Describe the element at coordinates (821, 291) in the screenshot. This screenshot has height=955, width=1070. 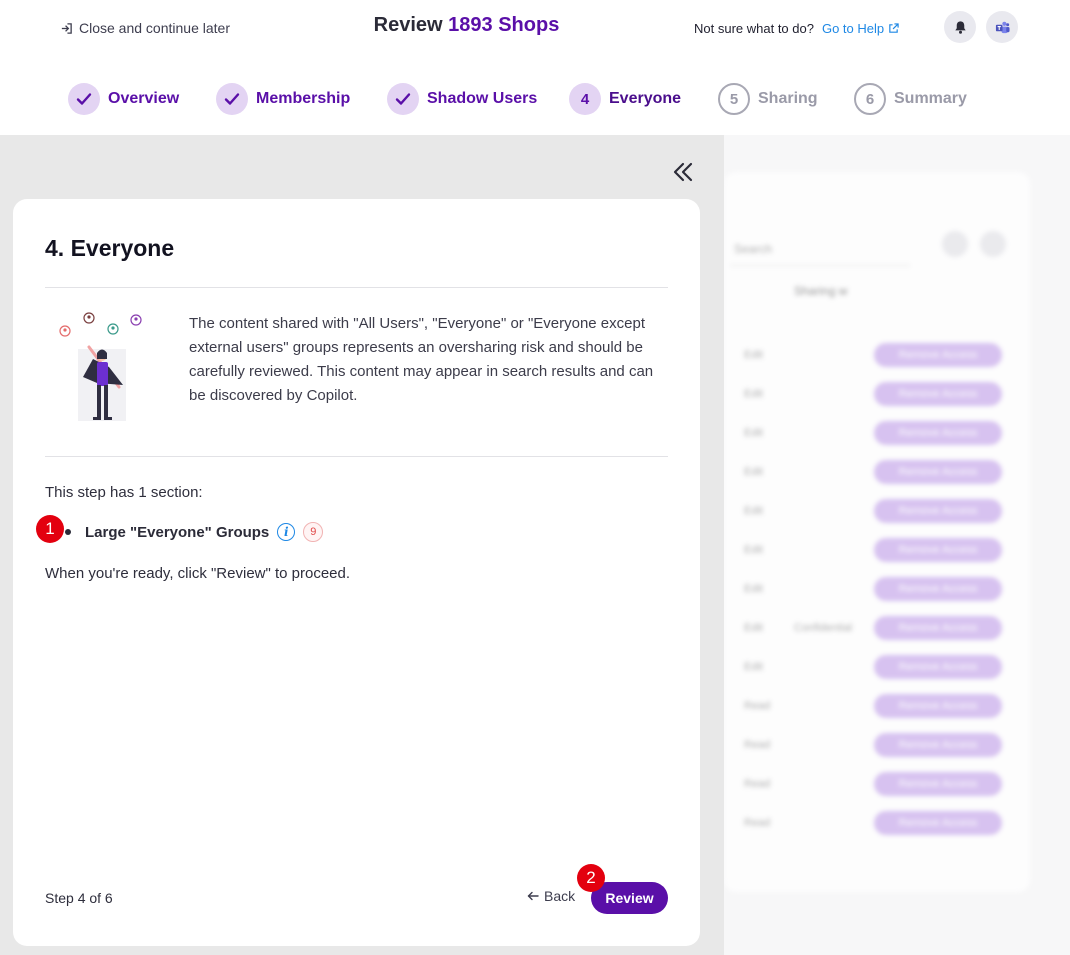
I see `column-header: Sharing w` at that location.